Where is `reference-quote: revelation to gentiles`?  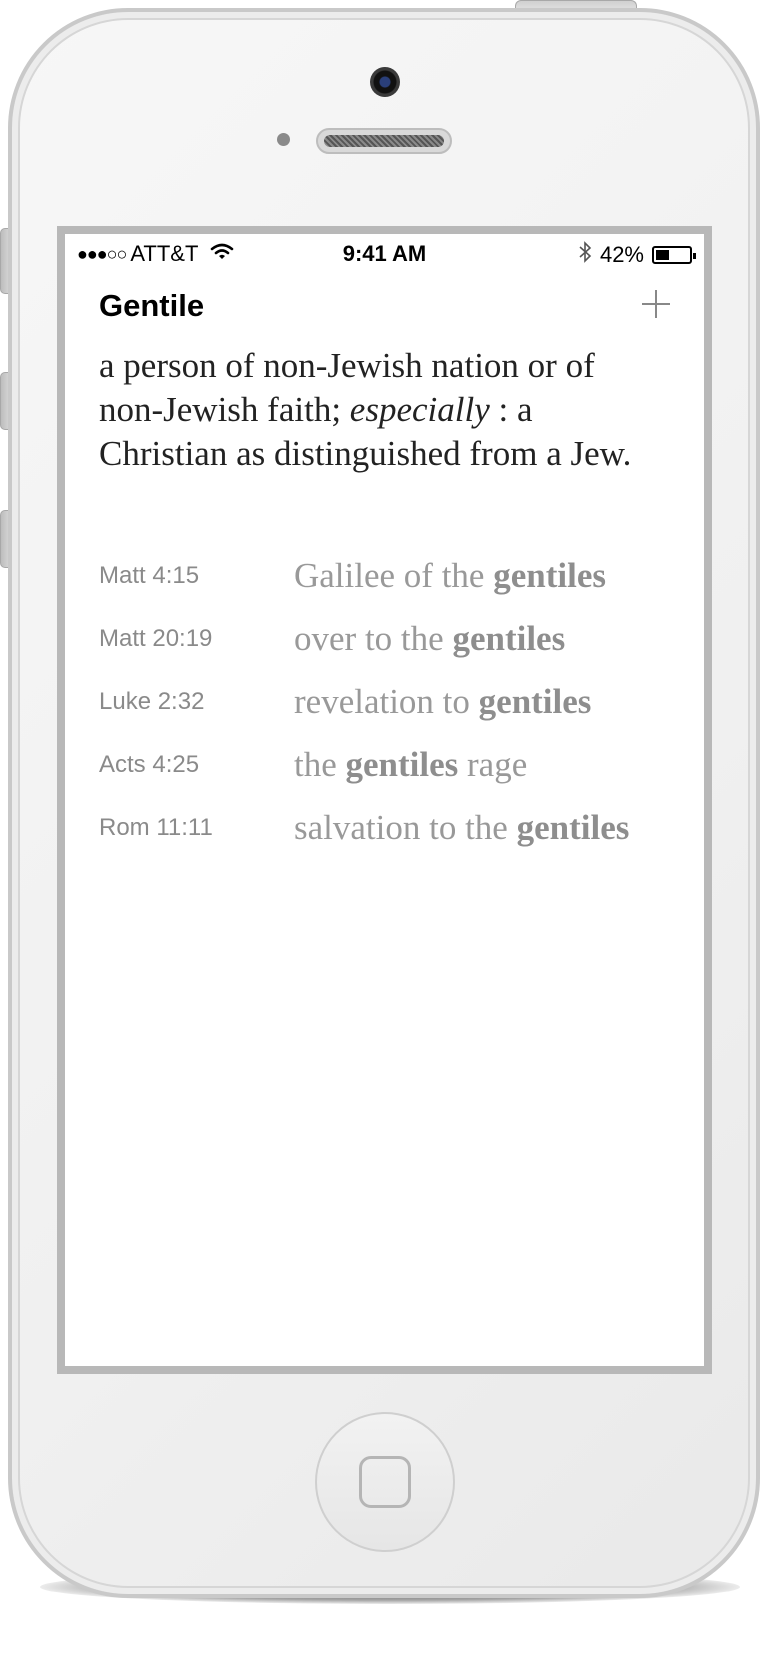 reference-quote: revelation to gentiles is located at coordinates (442, 702).